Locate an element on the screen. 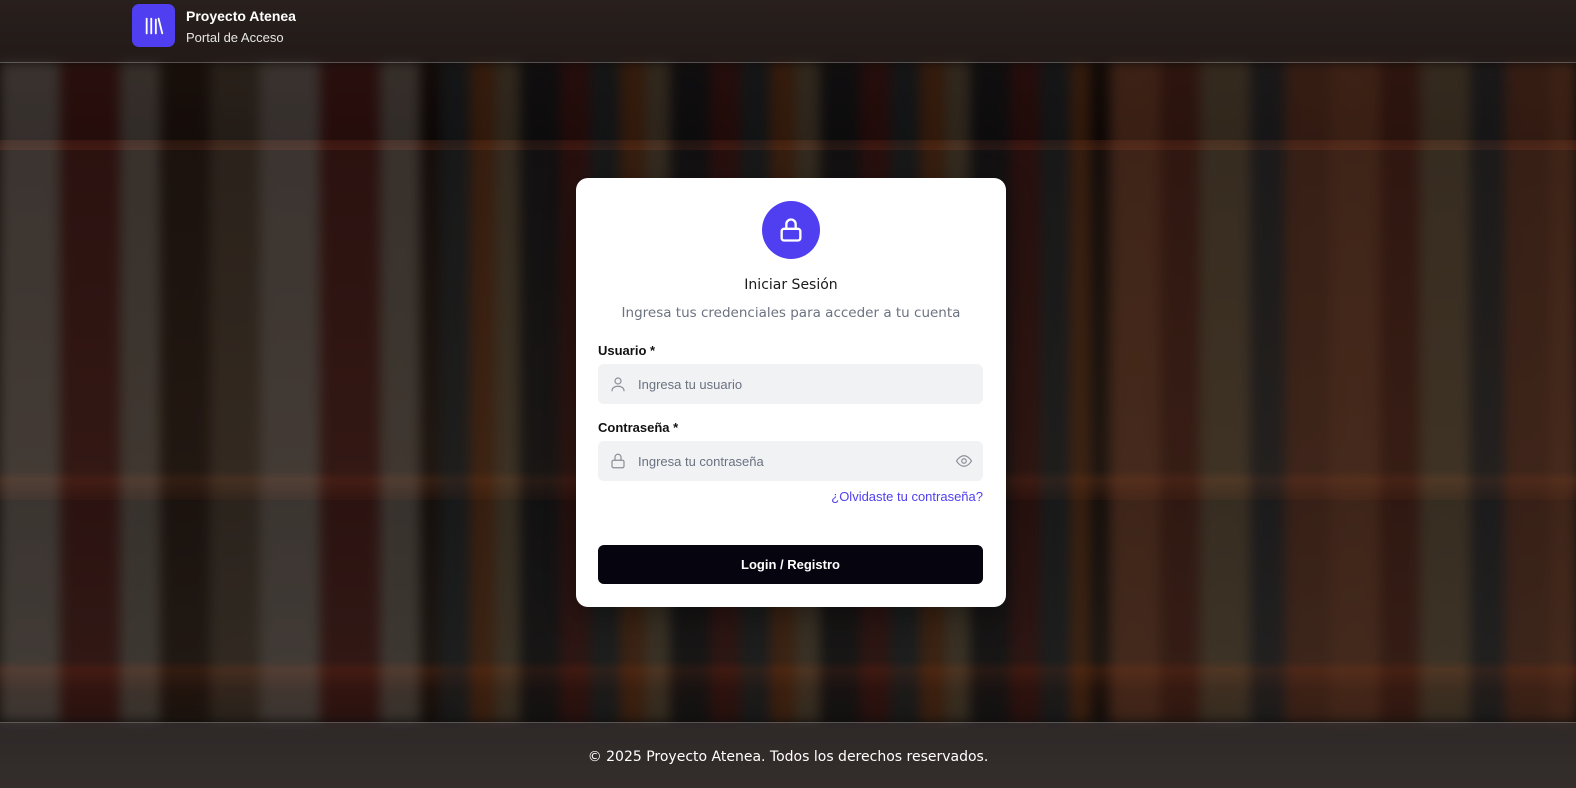 The width and height of the screenshot is (1576, 788). user-icon is located at coordinates (618, 384).